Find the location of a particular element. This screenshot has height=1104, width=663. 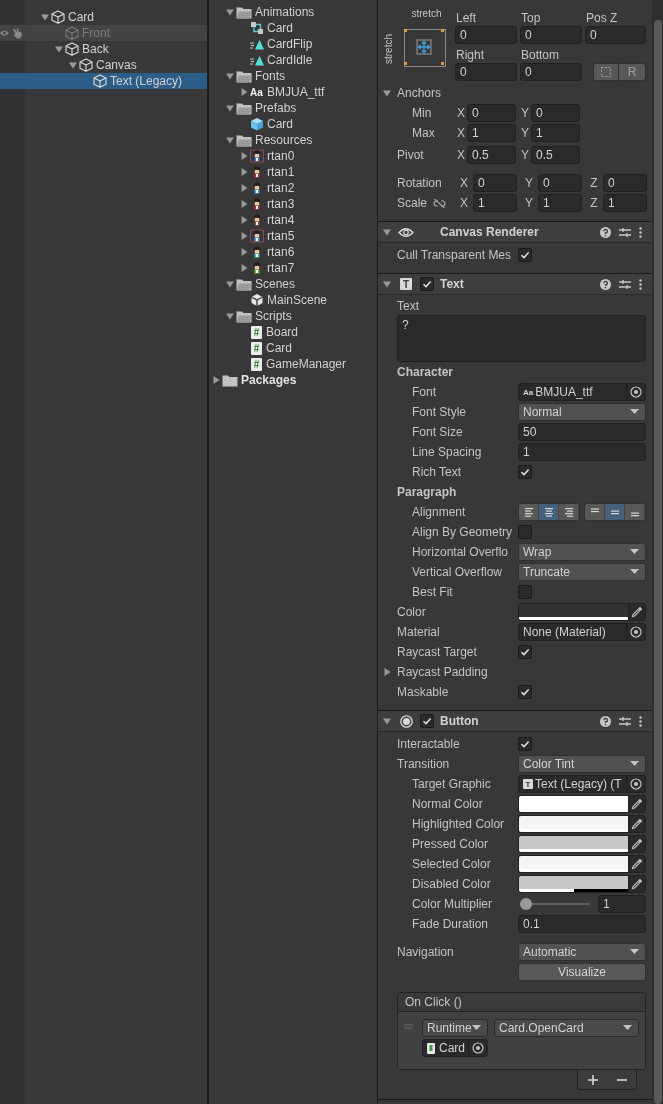

hierarchy-item: Card is located at coordinates (81, 17).